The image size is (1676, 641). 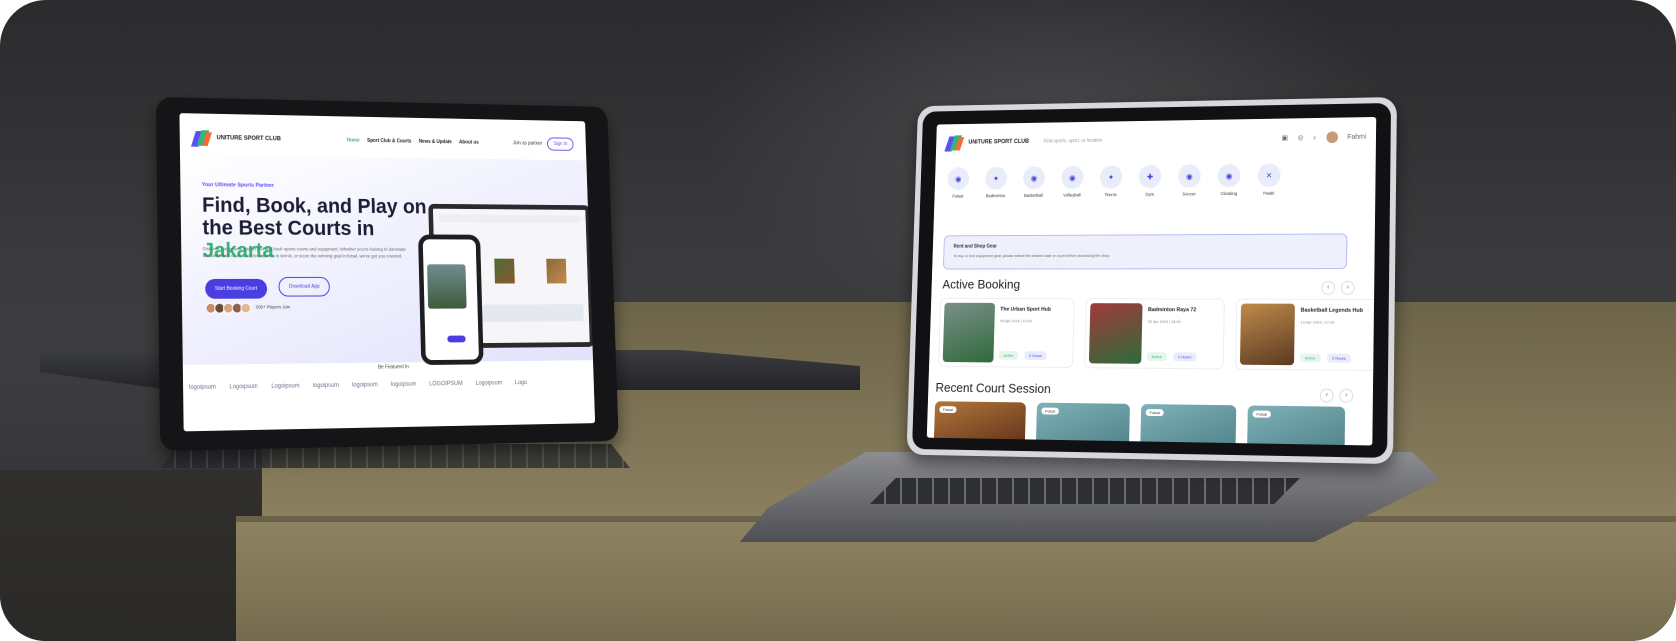 What do you see at coordinates (228, 308) in the screenshot?
I see `user-avatars` at bounding box center [228, 308].